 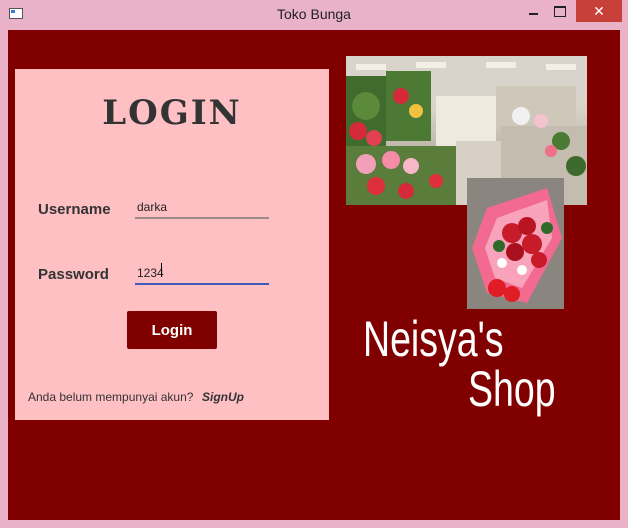 I want to click on bouquet-illustration, so click(x=515, y=243).